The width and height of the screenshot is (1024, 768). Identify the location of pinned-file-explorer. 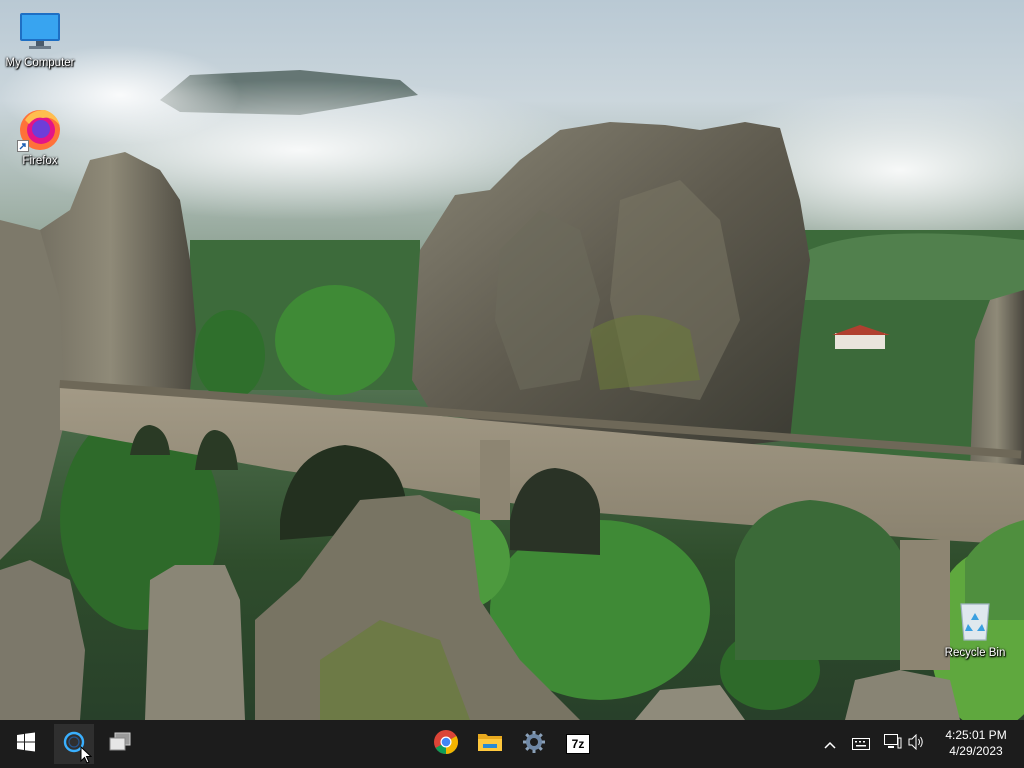
(490, 744).